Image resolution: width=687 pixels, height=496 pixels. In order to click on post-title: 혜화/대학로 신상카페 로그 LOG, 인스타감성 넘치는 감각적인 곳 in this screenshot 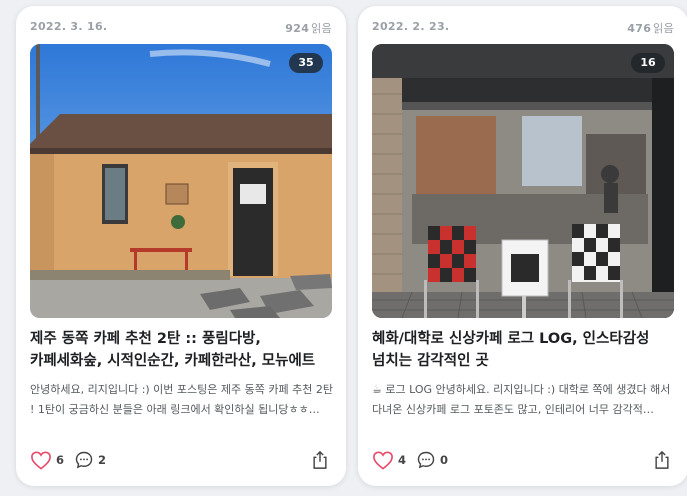, I will do `click(524, 350)`.